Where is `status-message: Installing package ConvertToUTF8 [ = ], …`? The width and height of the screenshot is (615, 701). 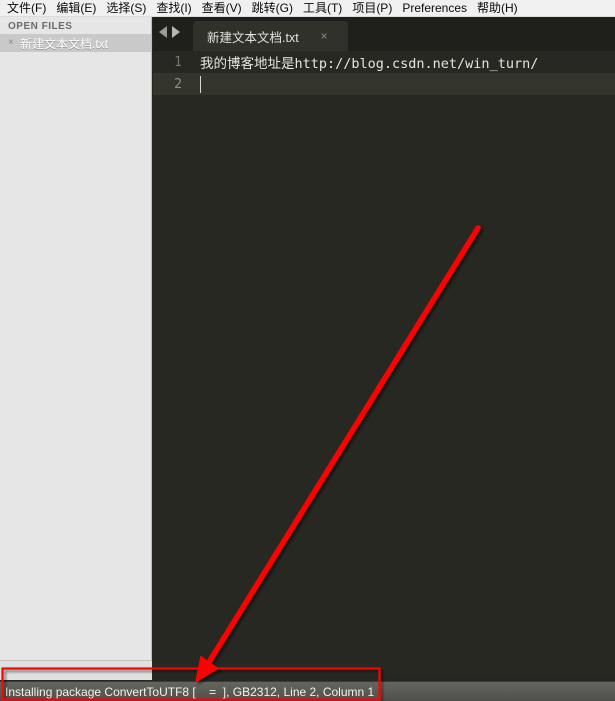 status-message: Installing package ConvertToUTF8 [ = ], … is located at coordinates (190, 691).